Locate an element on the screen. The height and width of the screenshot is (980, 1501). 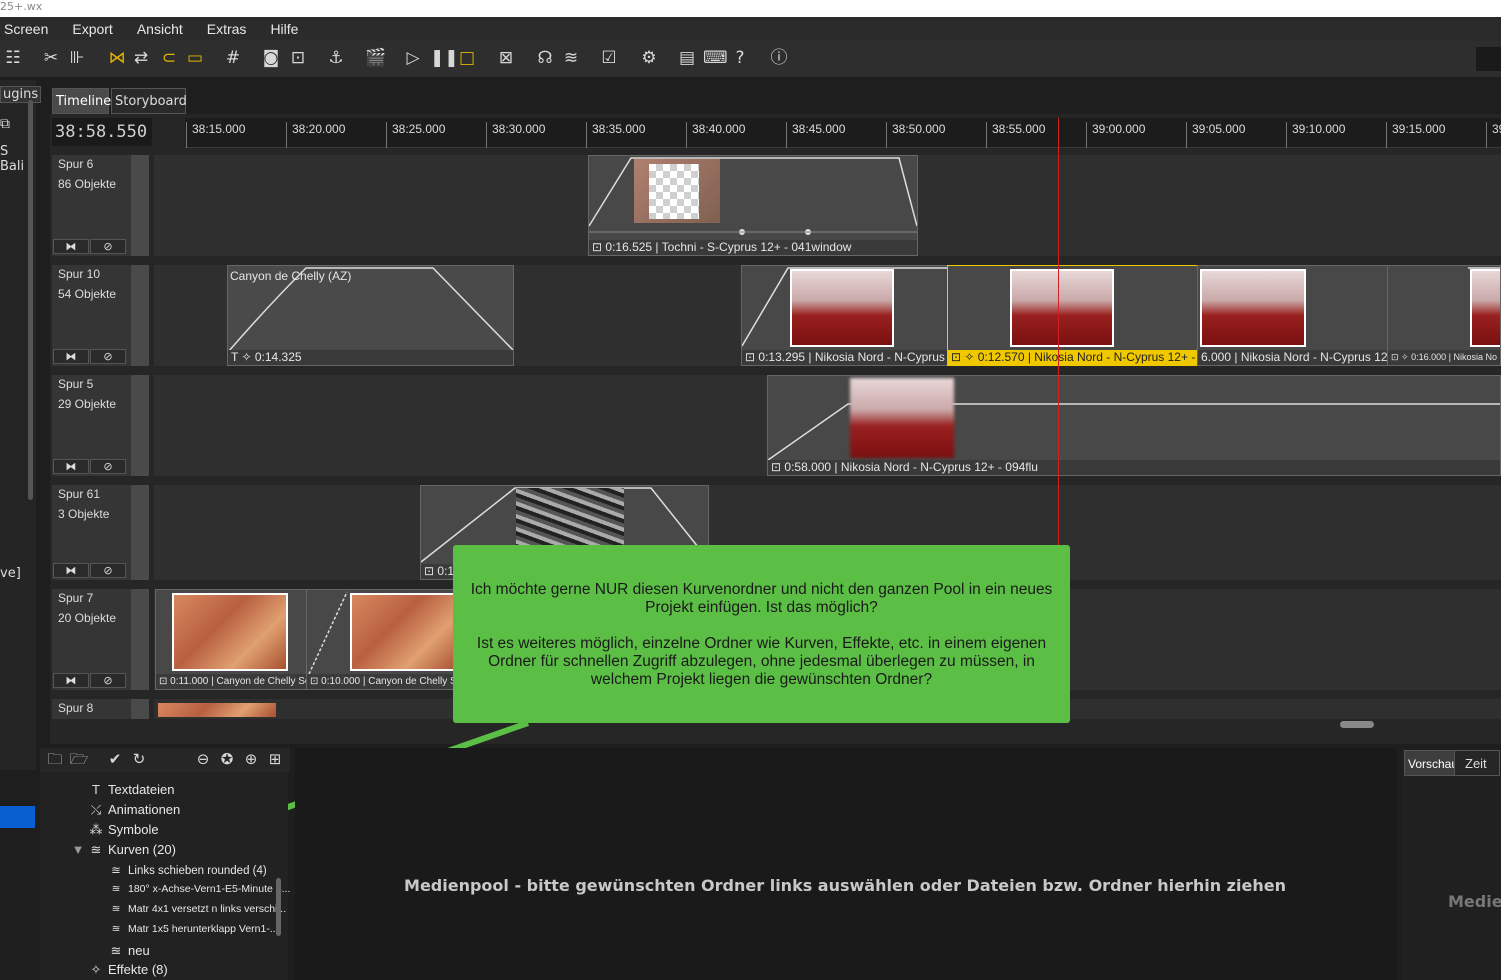
tab-timeline: Timeline is located at coordinates (81, 101).